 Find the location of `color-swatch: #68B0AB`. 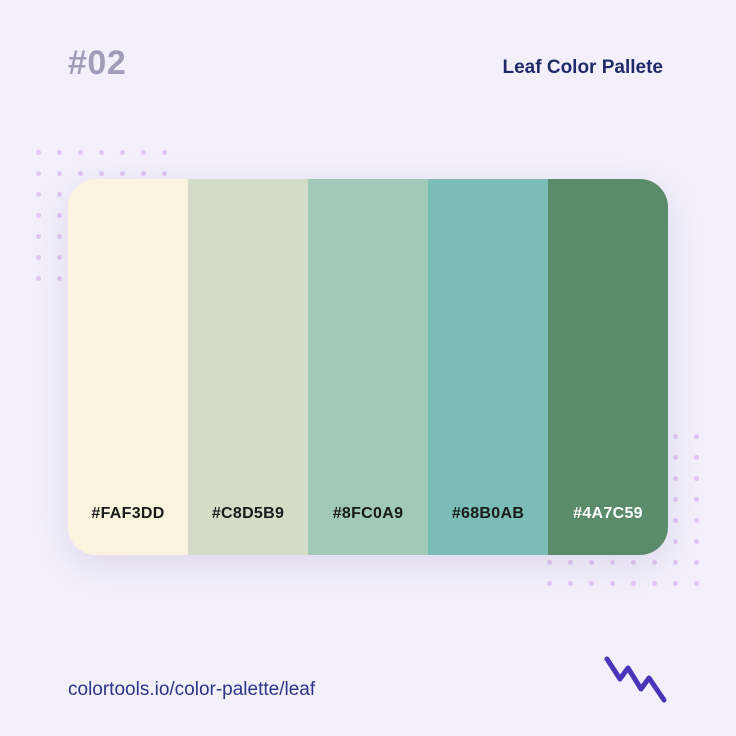

color-swatch: #68B0AB is located at coordinates (488, 367).